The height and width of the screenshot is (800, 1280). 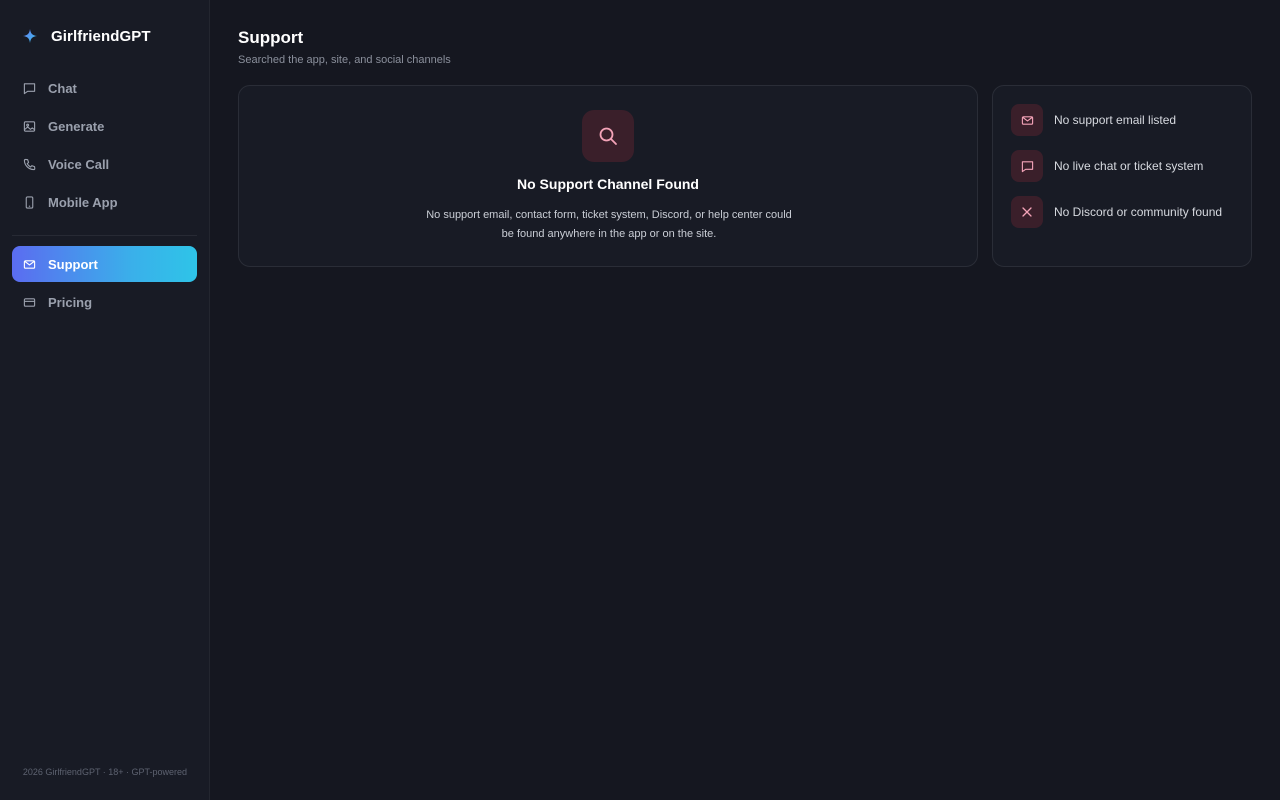 I want to click on brand: GirlfriendGPT, so click(x=86, y=36).